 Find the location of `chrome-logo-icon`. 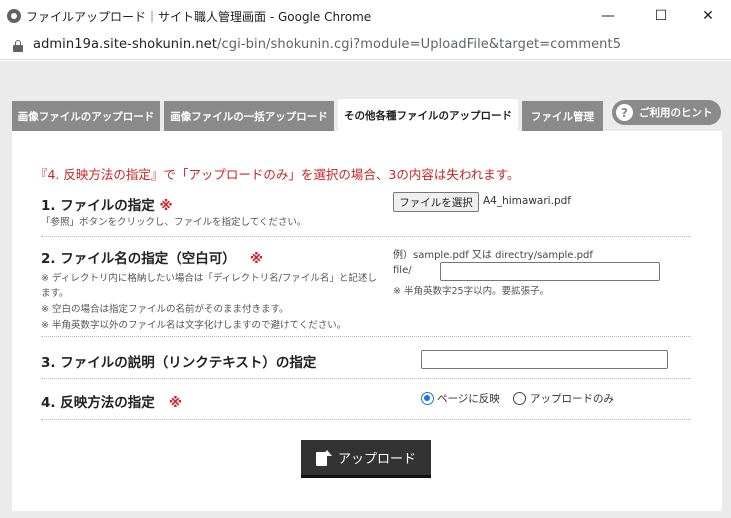

chrome-logo-icon is located at coordinates (14, 16).